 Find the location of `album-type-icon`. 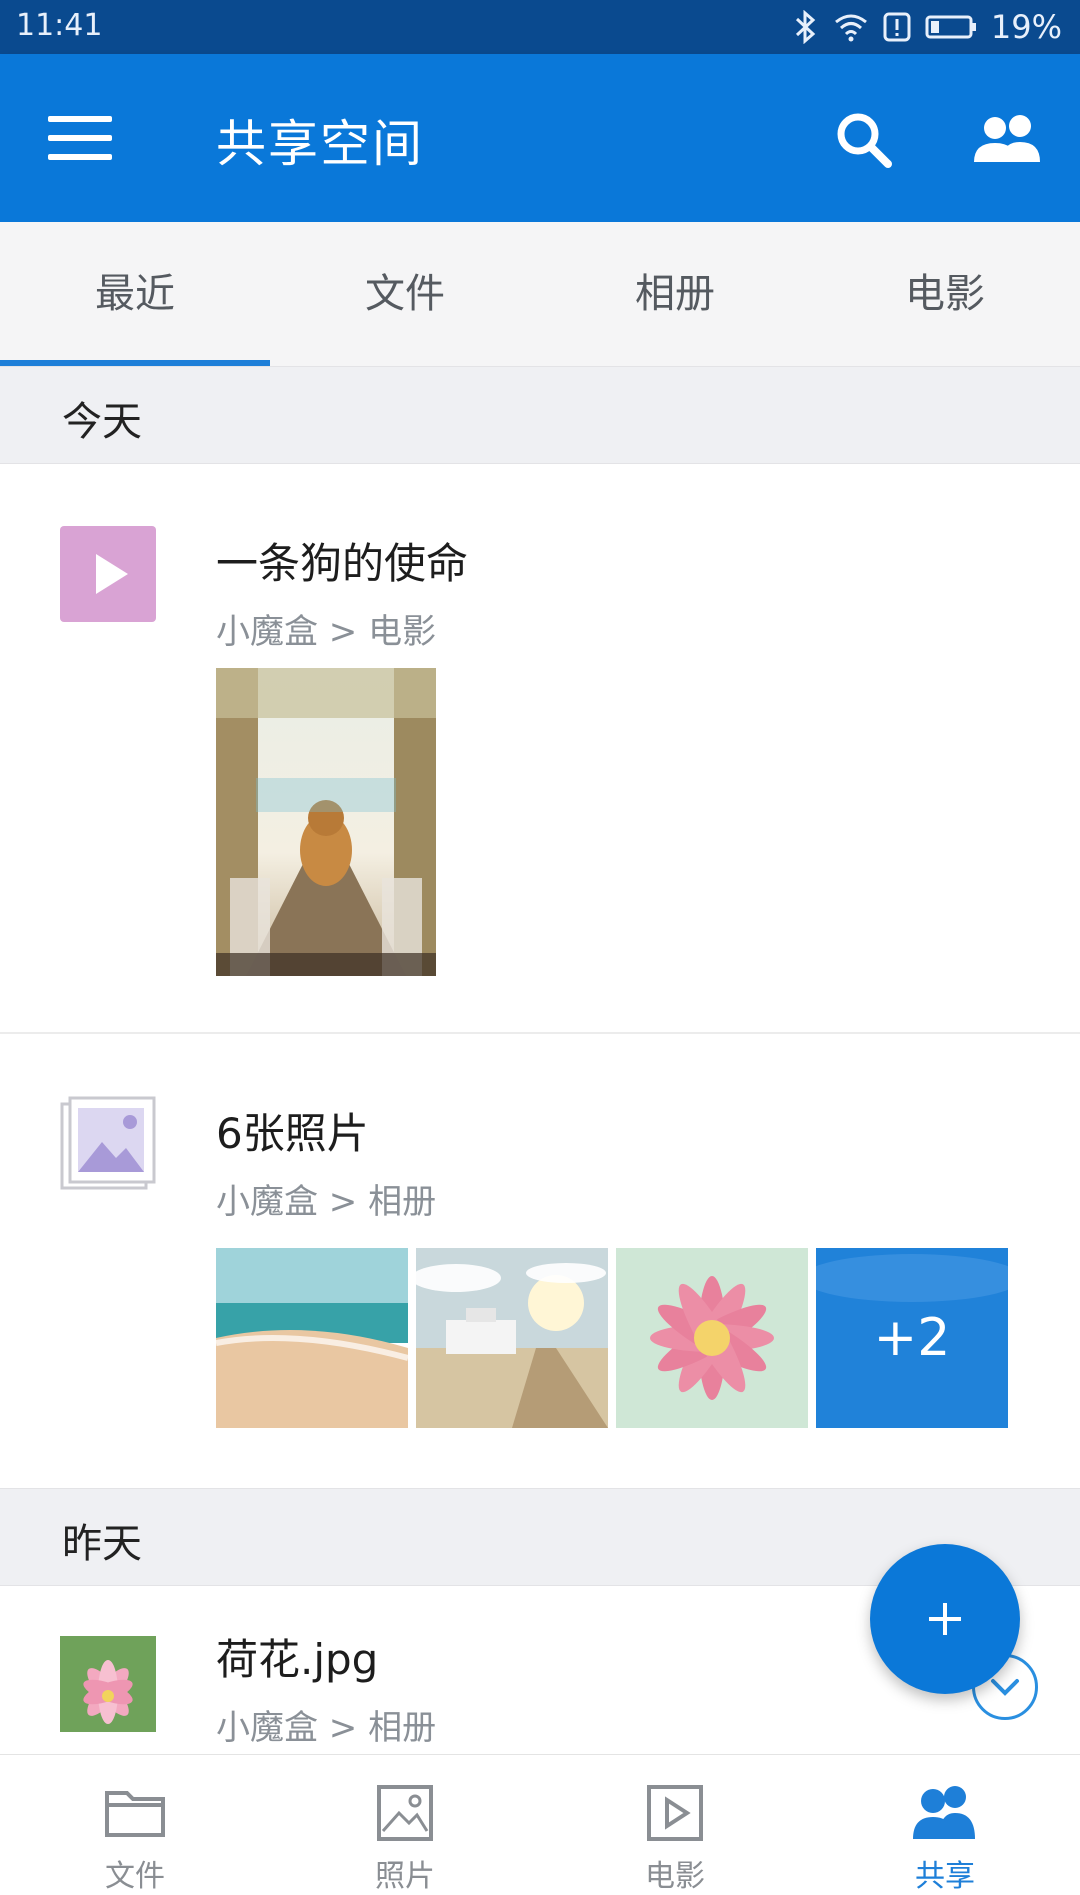

album-type-icon is located at coordinates (108, 1144).